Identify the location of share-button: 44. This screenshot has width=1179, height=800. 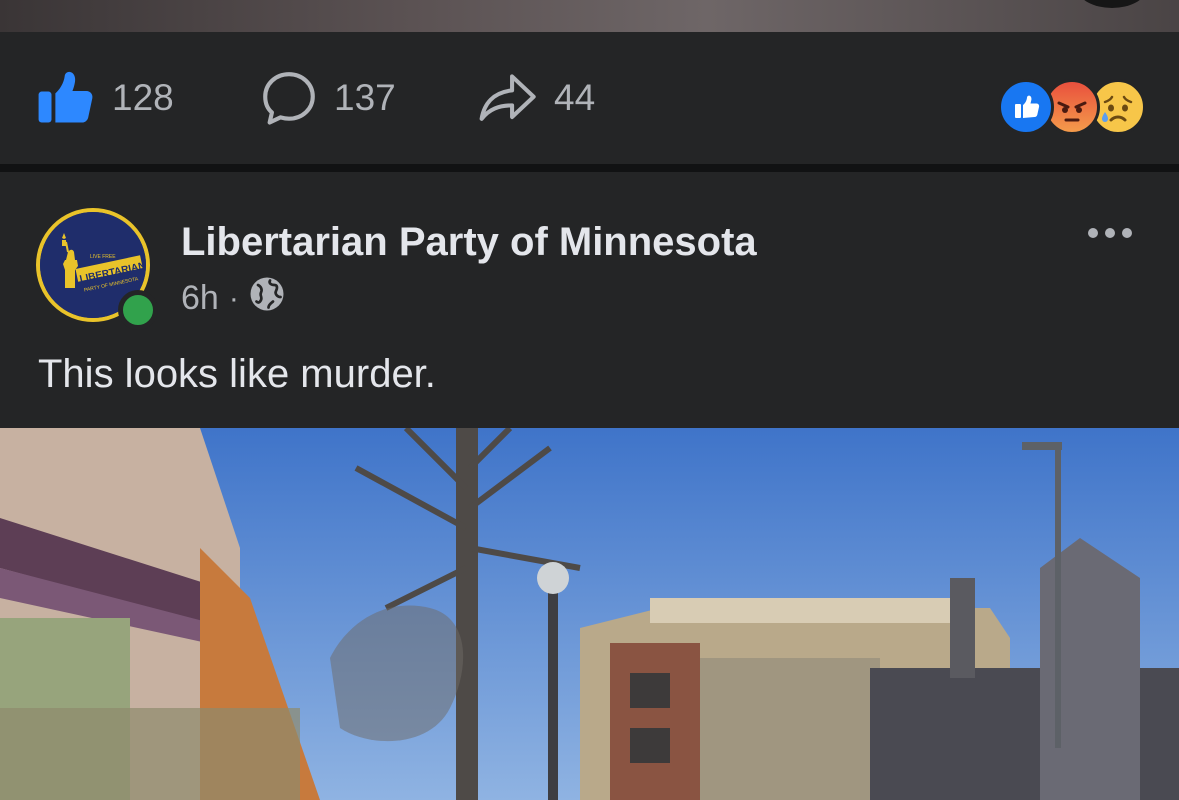
(534, 98).